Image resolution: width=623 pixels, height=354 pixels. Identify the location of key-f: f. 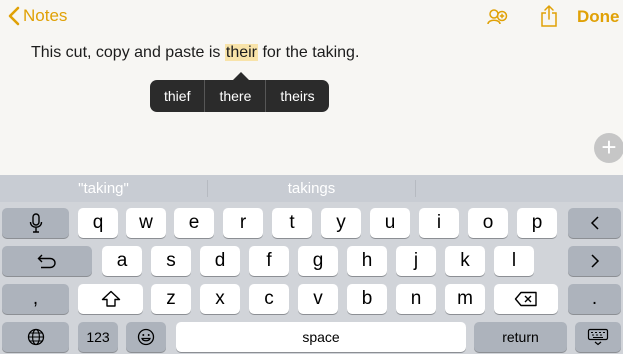
(269, 261).